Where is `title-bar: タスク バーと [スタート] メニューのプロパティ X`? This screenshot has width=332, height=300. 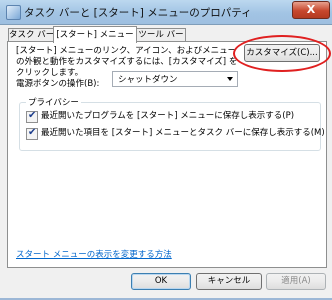
title-bar: タスク バーと [スタート] メニューのプロパティ X is located at coordinates (166, 12).